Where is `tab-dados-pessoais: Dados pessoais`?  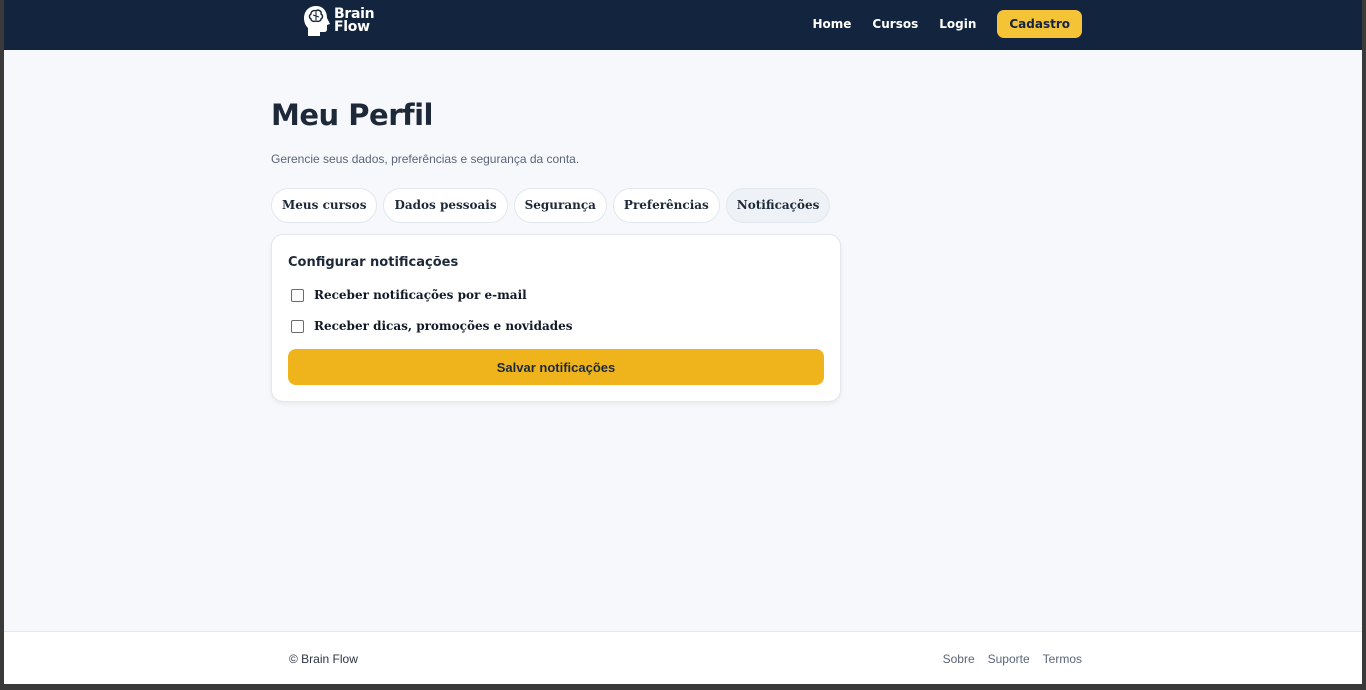
tab-dados-pessoais: Dados pessoais is located at coordinates (445, 205).